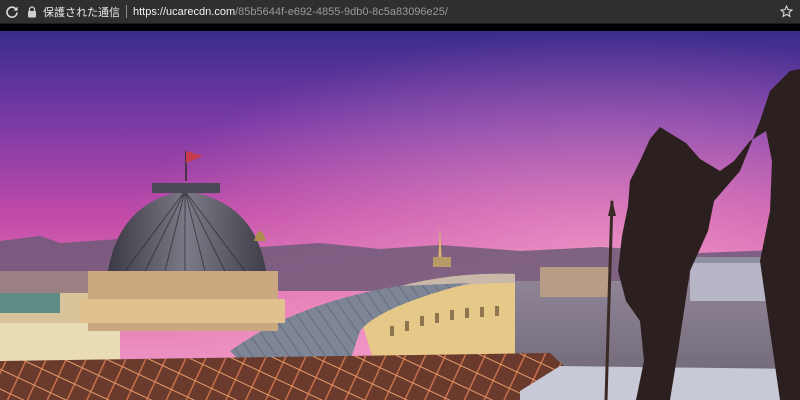 The image size is (800, 400). I want to click on reload-icon, so click(12, 11).